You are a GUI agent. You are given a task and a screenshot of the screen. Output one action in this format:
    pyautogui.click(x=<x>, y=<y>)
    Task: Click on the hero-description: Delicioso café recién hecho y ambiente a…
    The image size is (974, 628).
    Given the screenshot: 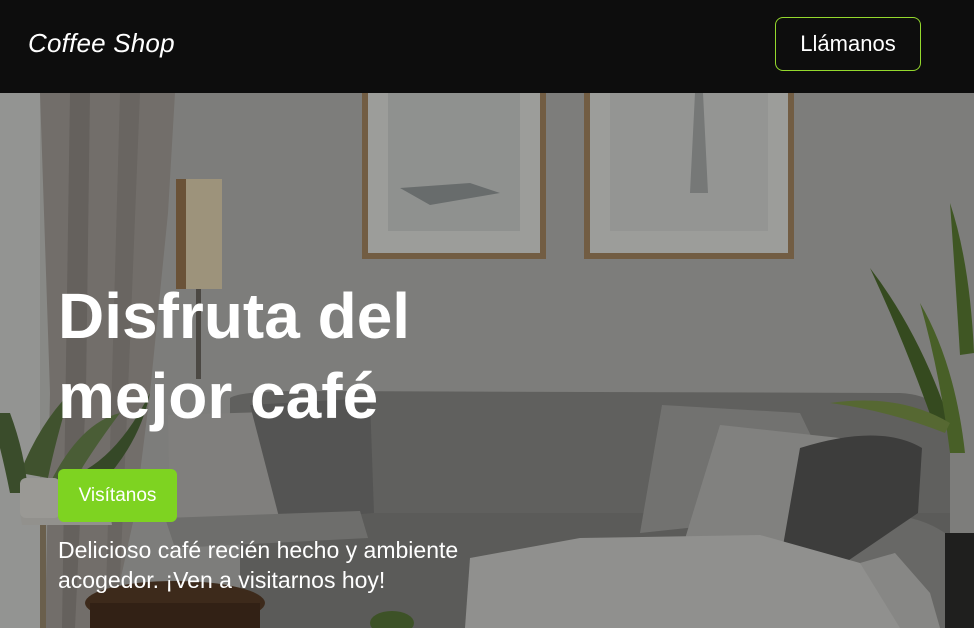 What is the action you would take?
    pyautogui.click(x=258, y=565)
    